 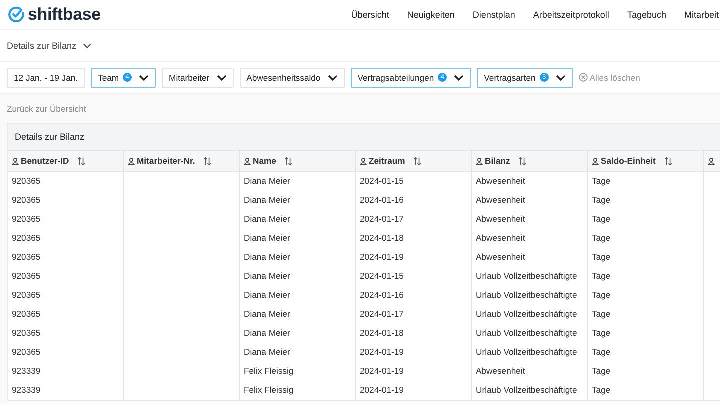 I want to click on column-label: Zeitraum, so click(x=387, y=161).